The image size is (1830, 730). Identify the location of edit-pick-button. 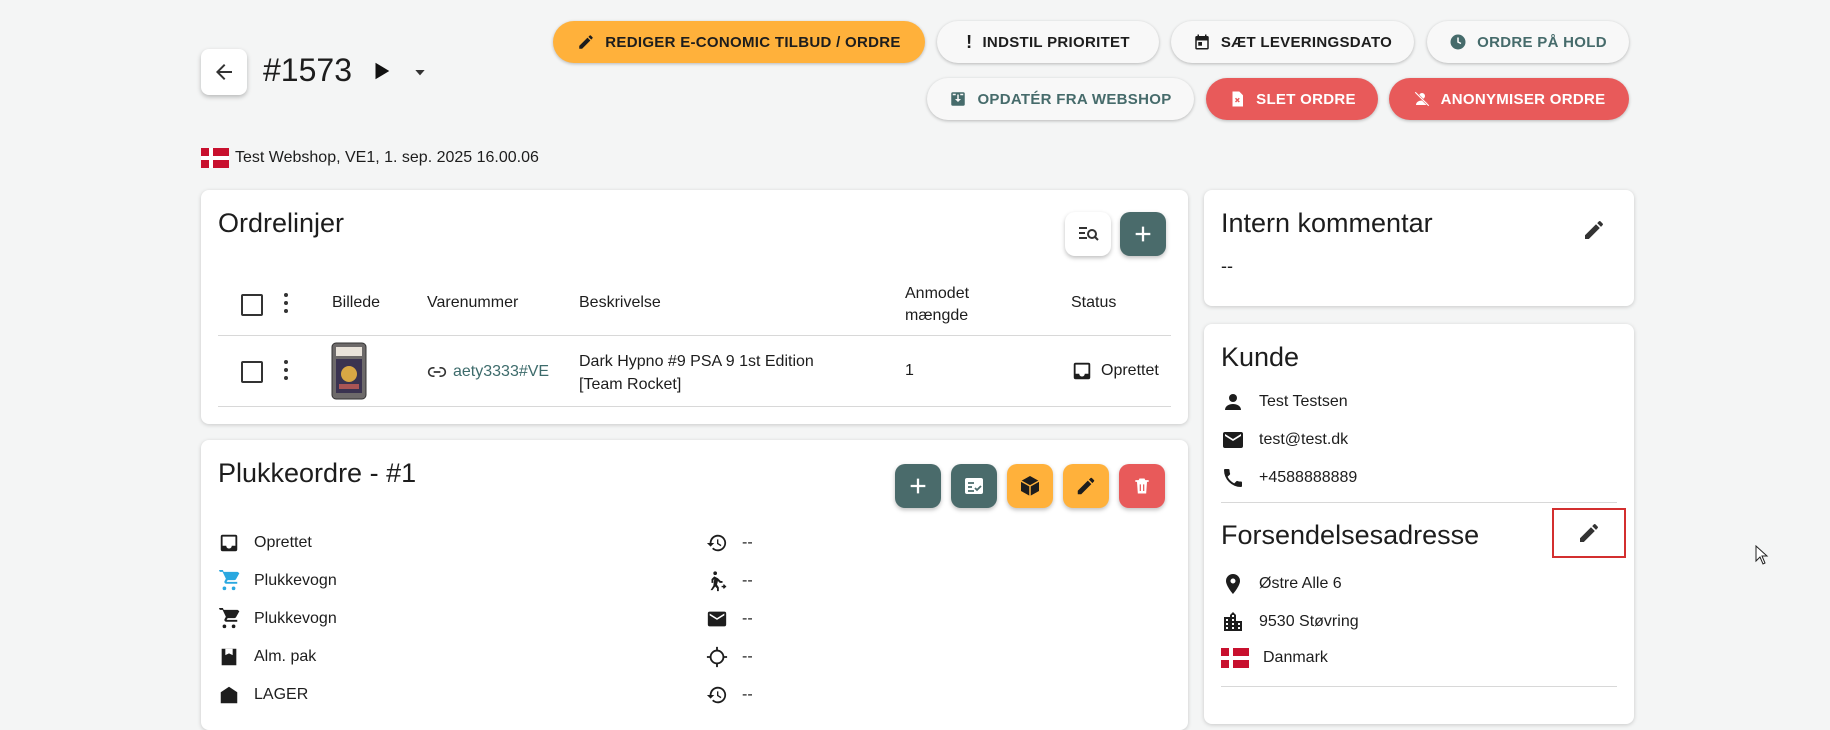
(1086, 486).